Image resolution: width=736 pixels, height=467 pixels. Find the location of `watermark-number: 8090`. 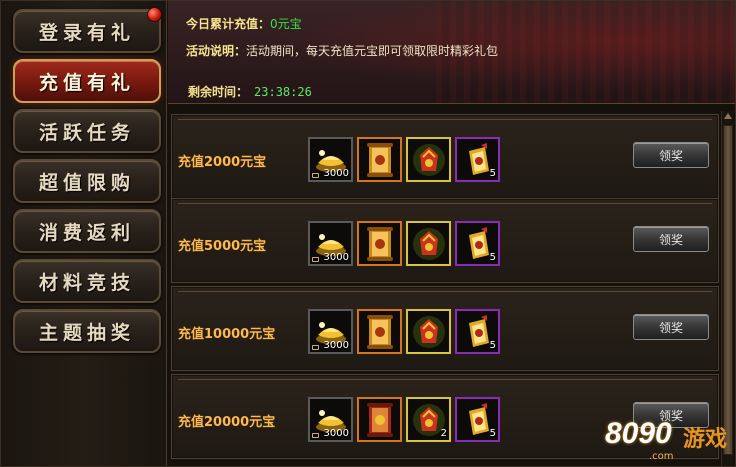

watermark-number: 8090 is located at coordinates (638, 433).